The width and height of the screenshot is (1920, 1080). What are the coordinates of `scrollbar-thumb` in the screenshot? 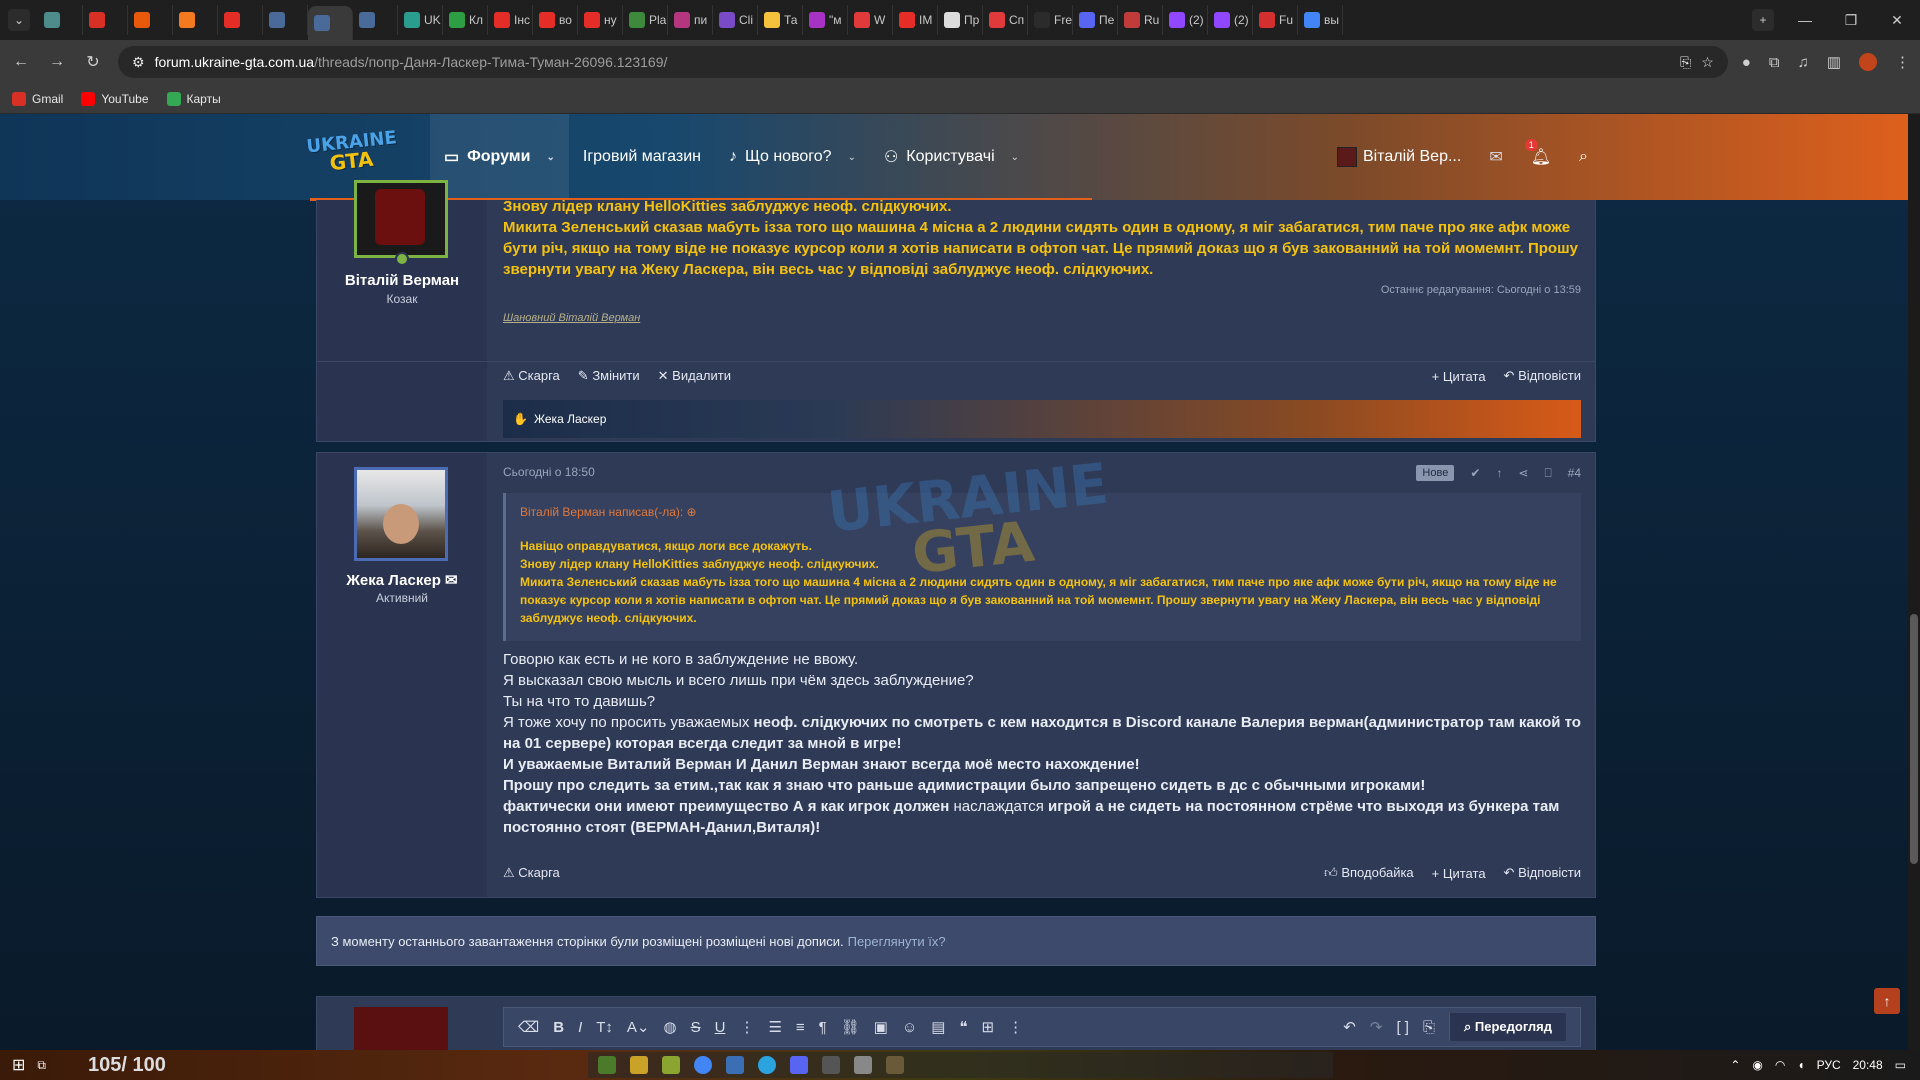 It's located at (1914, 739).